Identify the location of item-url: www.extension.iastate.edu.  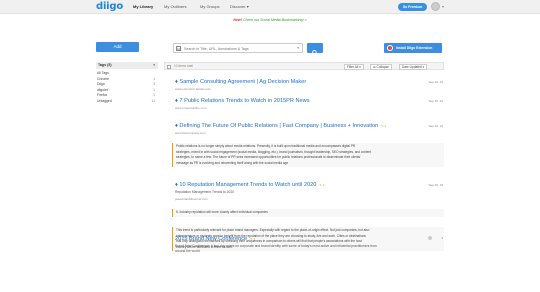
(193, 89).